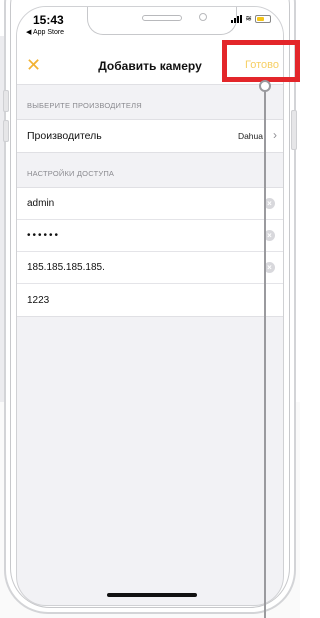  What do you see at coordinates (66, 267) in the screenshot?
I see `address-value: 185.185.185.185.` at bounding box center [66, 267].